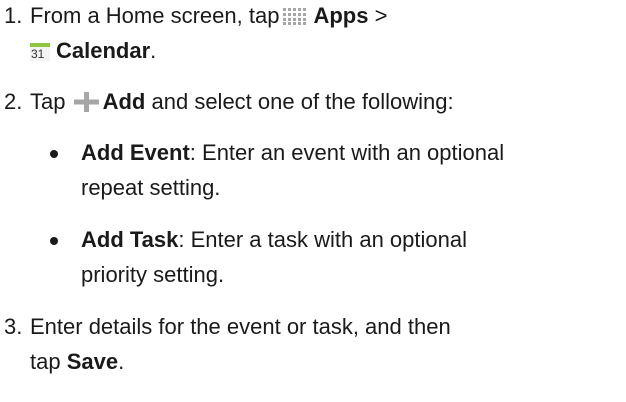  I want to click on step-number: 2., so click(13, 101).